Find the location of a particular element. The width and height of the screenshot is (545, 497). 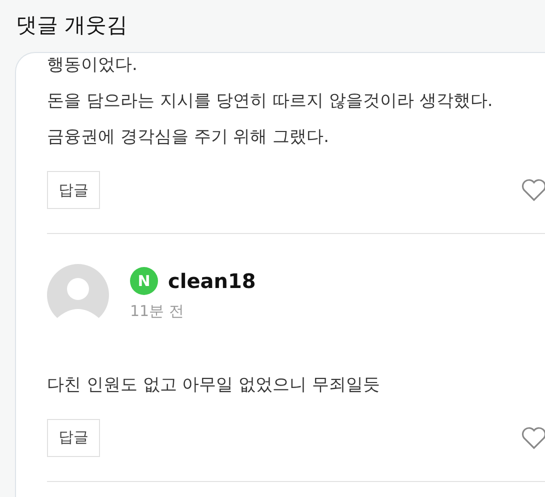

avatar-icon is located at coordinates (78, 291).